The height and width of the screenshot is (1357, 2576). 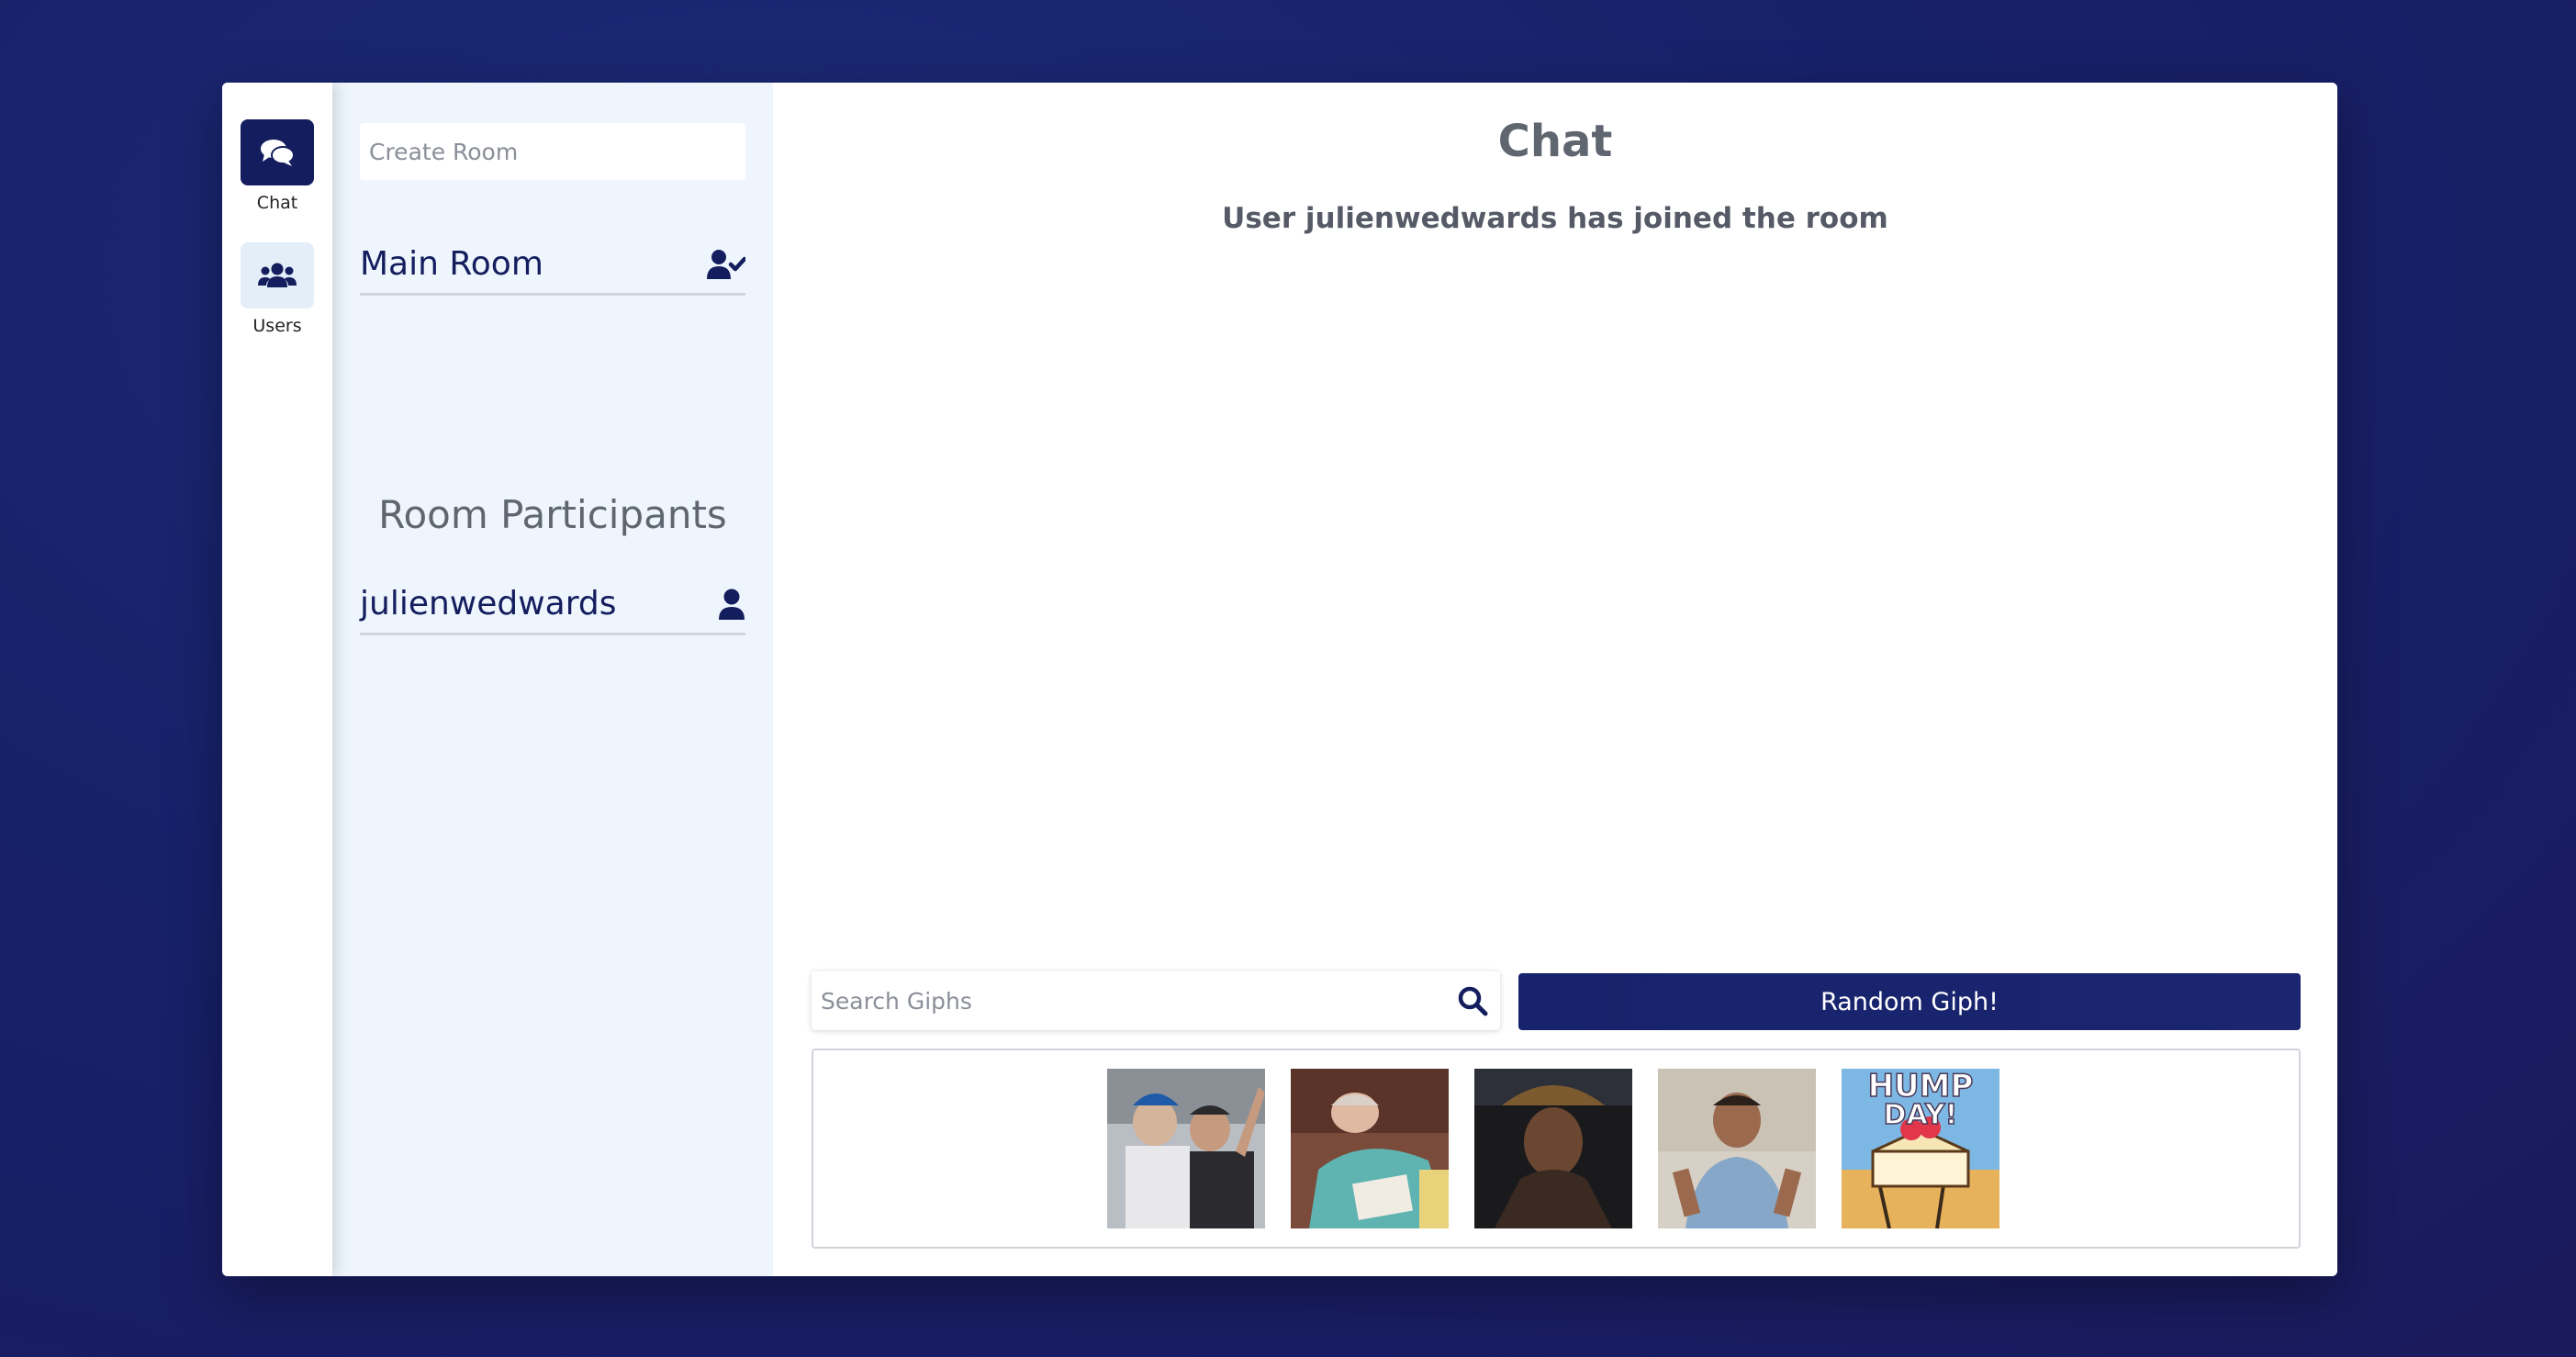 I want to click on random-giph-button: Random Giph!, so click(x=1909, y=1001).